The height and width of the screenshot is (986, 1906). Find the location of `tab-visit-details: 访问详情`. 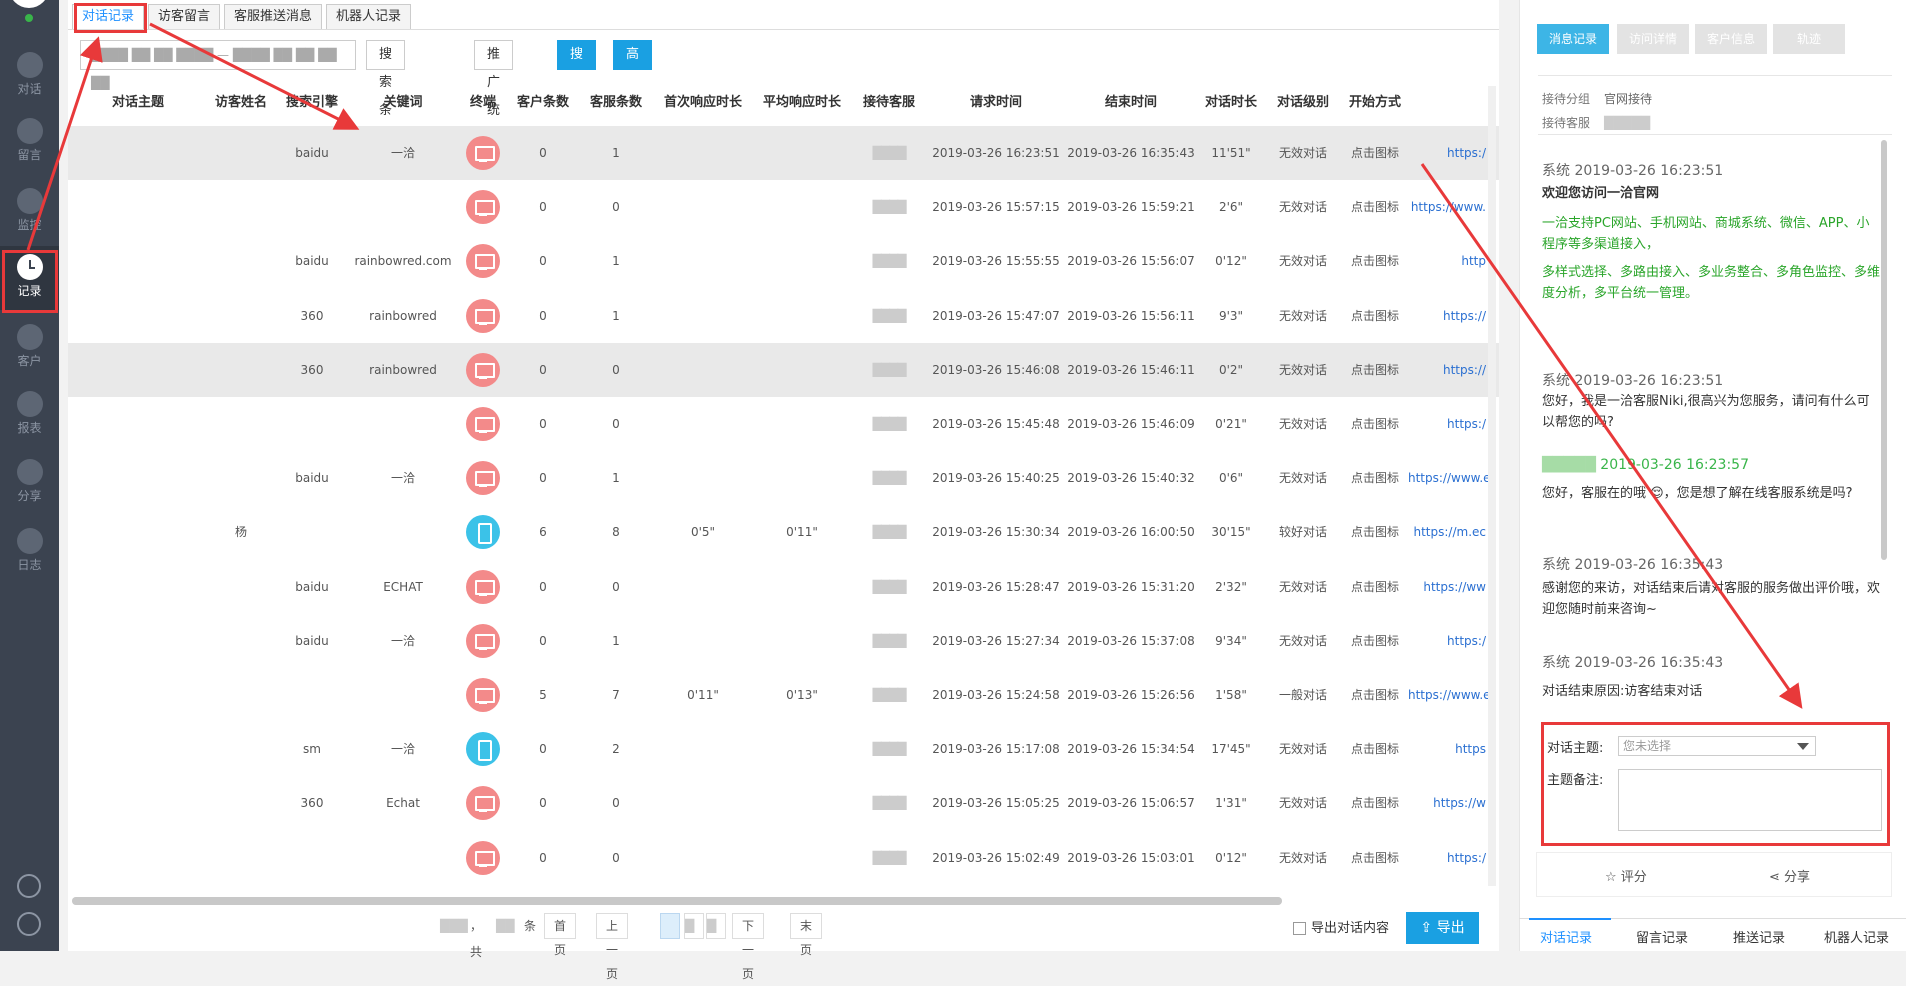

tab-visit-details: 访问详情 is located at coordinates (1653, 39).